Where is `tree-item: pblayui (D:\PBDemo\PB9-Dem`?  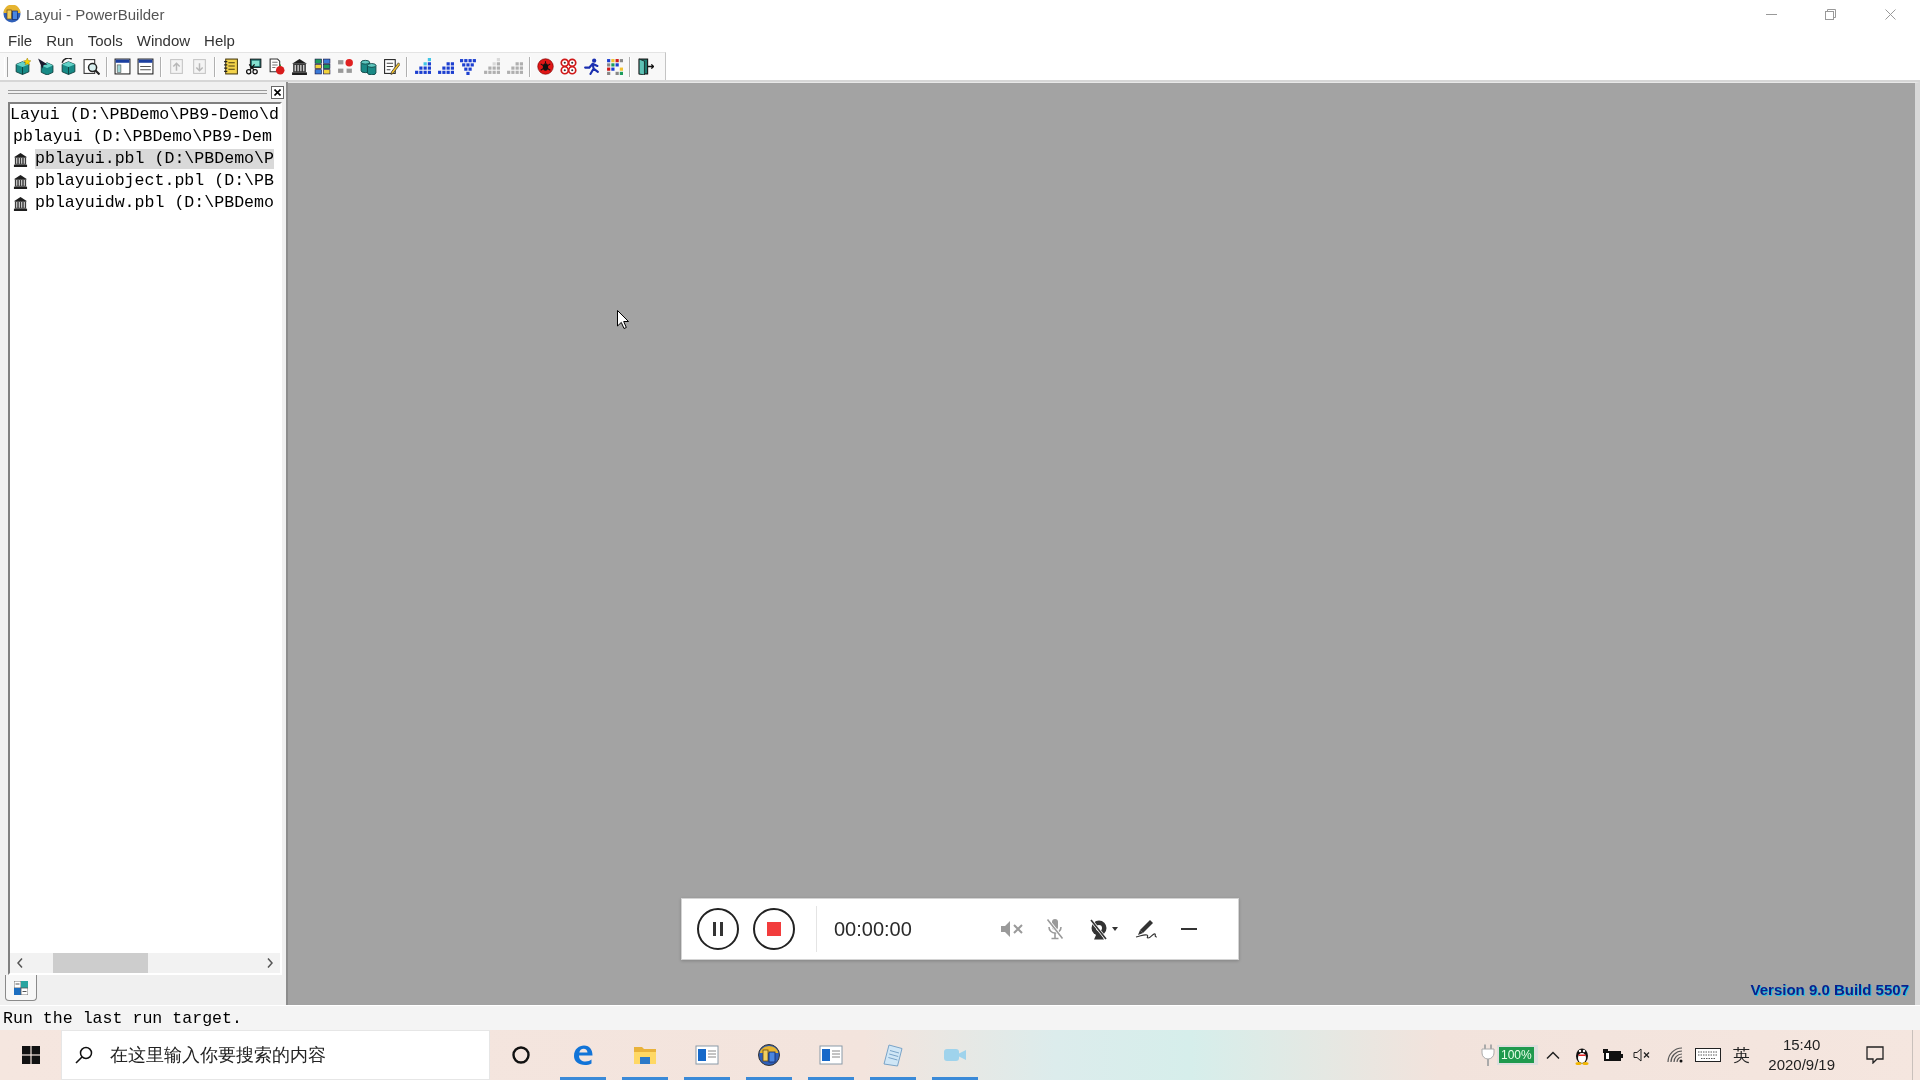 tree-item: pblayui (D:\PBDemo\PB9-Dem is located at coordinates (142, 137).